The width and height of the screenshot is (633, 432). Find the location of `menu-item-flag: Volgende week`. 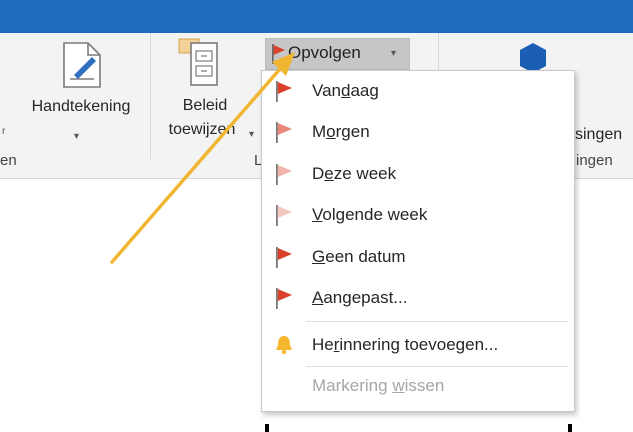

menu-item-flag: Volgende week is located at coordinates (418, 215).